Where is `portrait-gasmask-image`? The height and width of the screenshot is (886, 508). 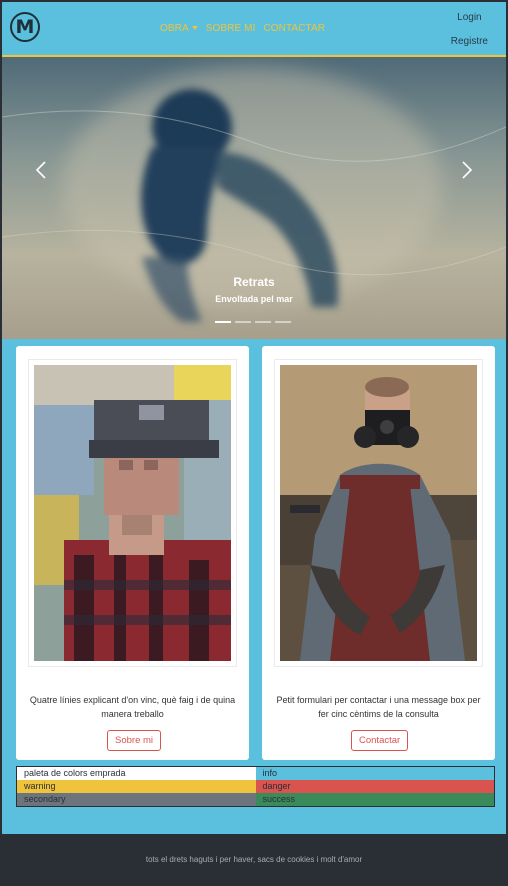 portrait-gasmask-image is located at coordinates (378, 513).